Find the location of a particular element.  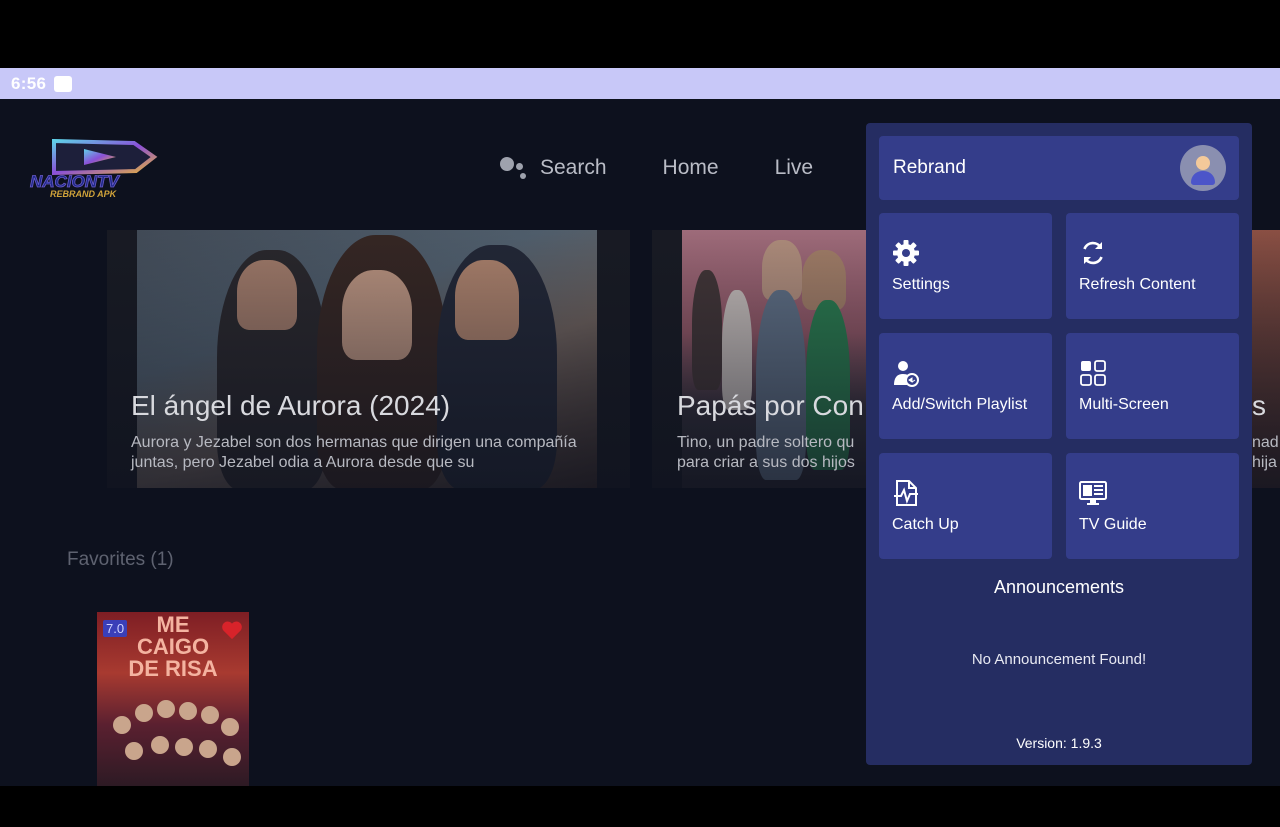

profile-button: Rebrand is located at coordinates (1059, 168).